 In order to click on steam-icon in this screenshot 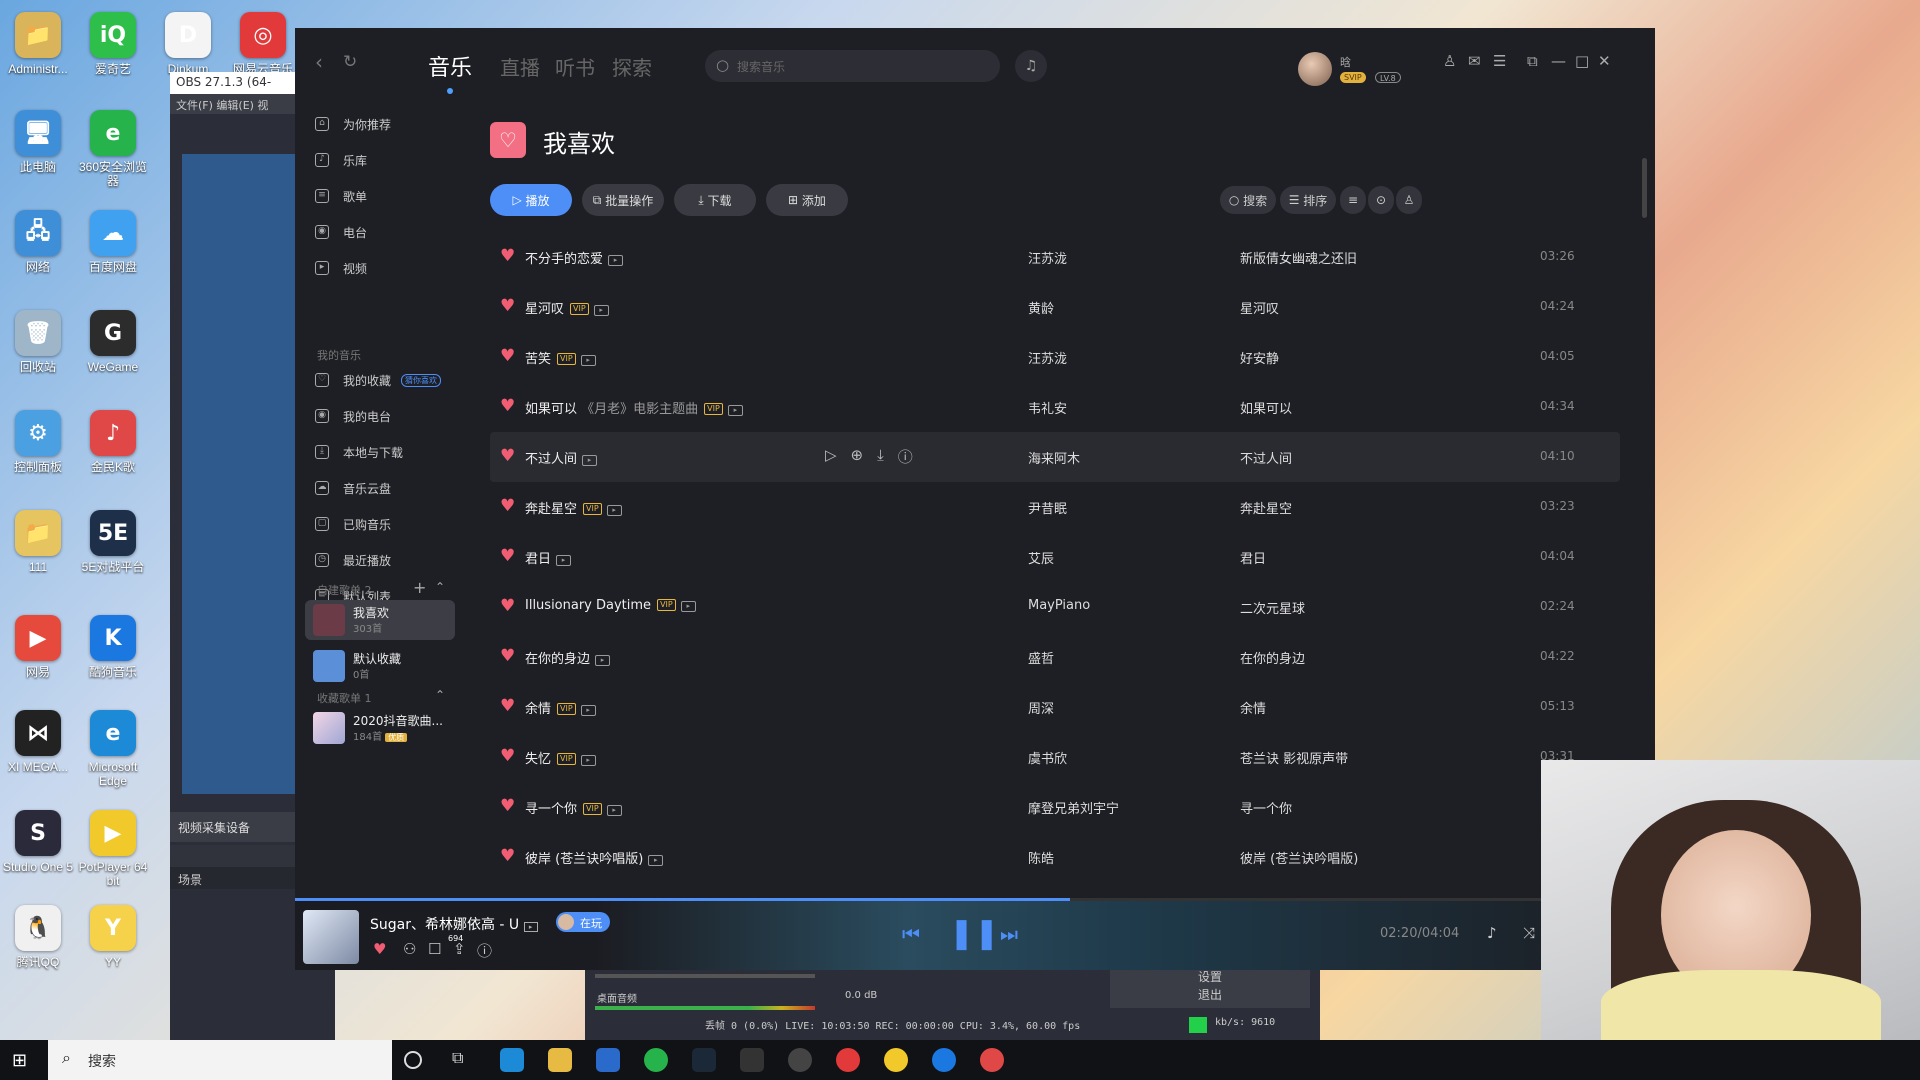, I will do `click(704, 1060)`.